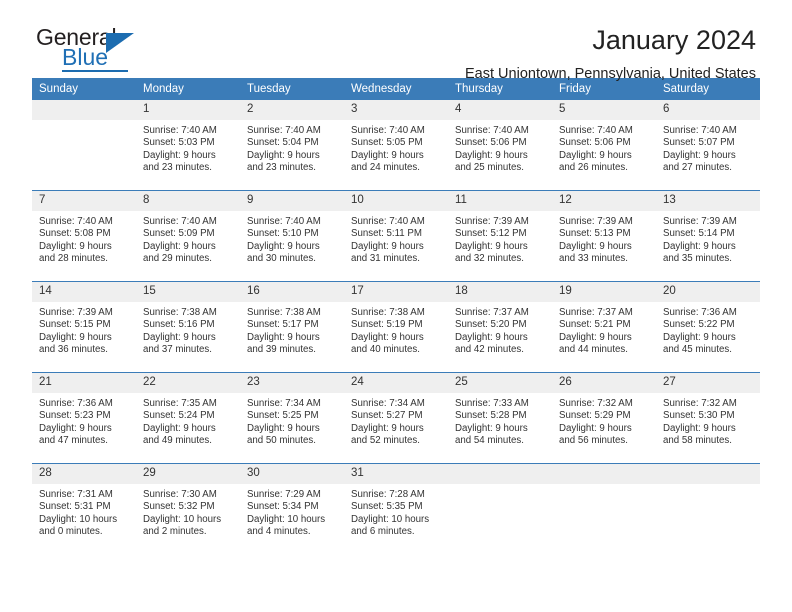  Describe the element at coordinates (385, 350) in the screenshot. I see `daylight-text-line2: and 40 minutes.` at that location.